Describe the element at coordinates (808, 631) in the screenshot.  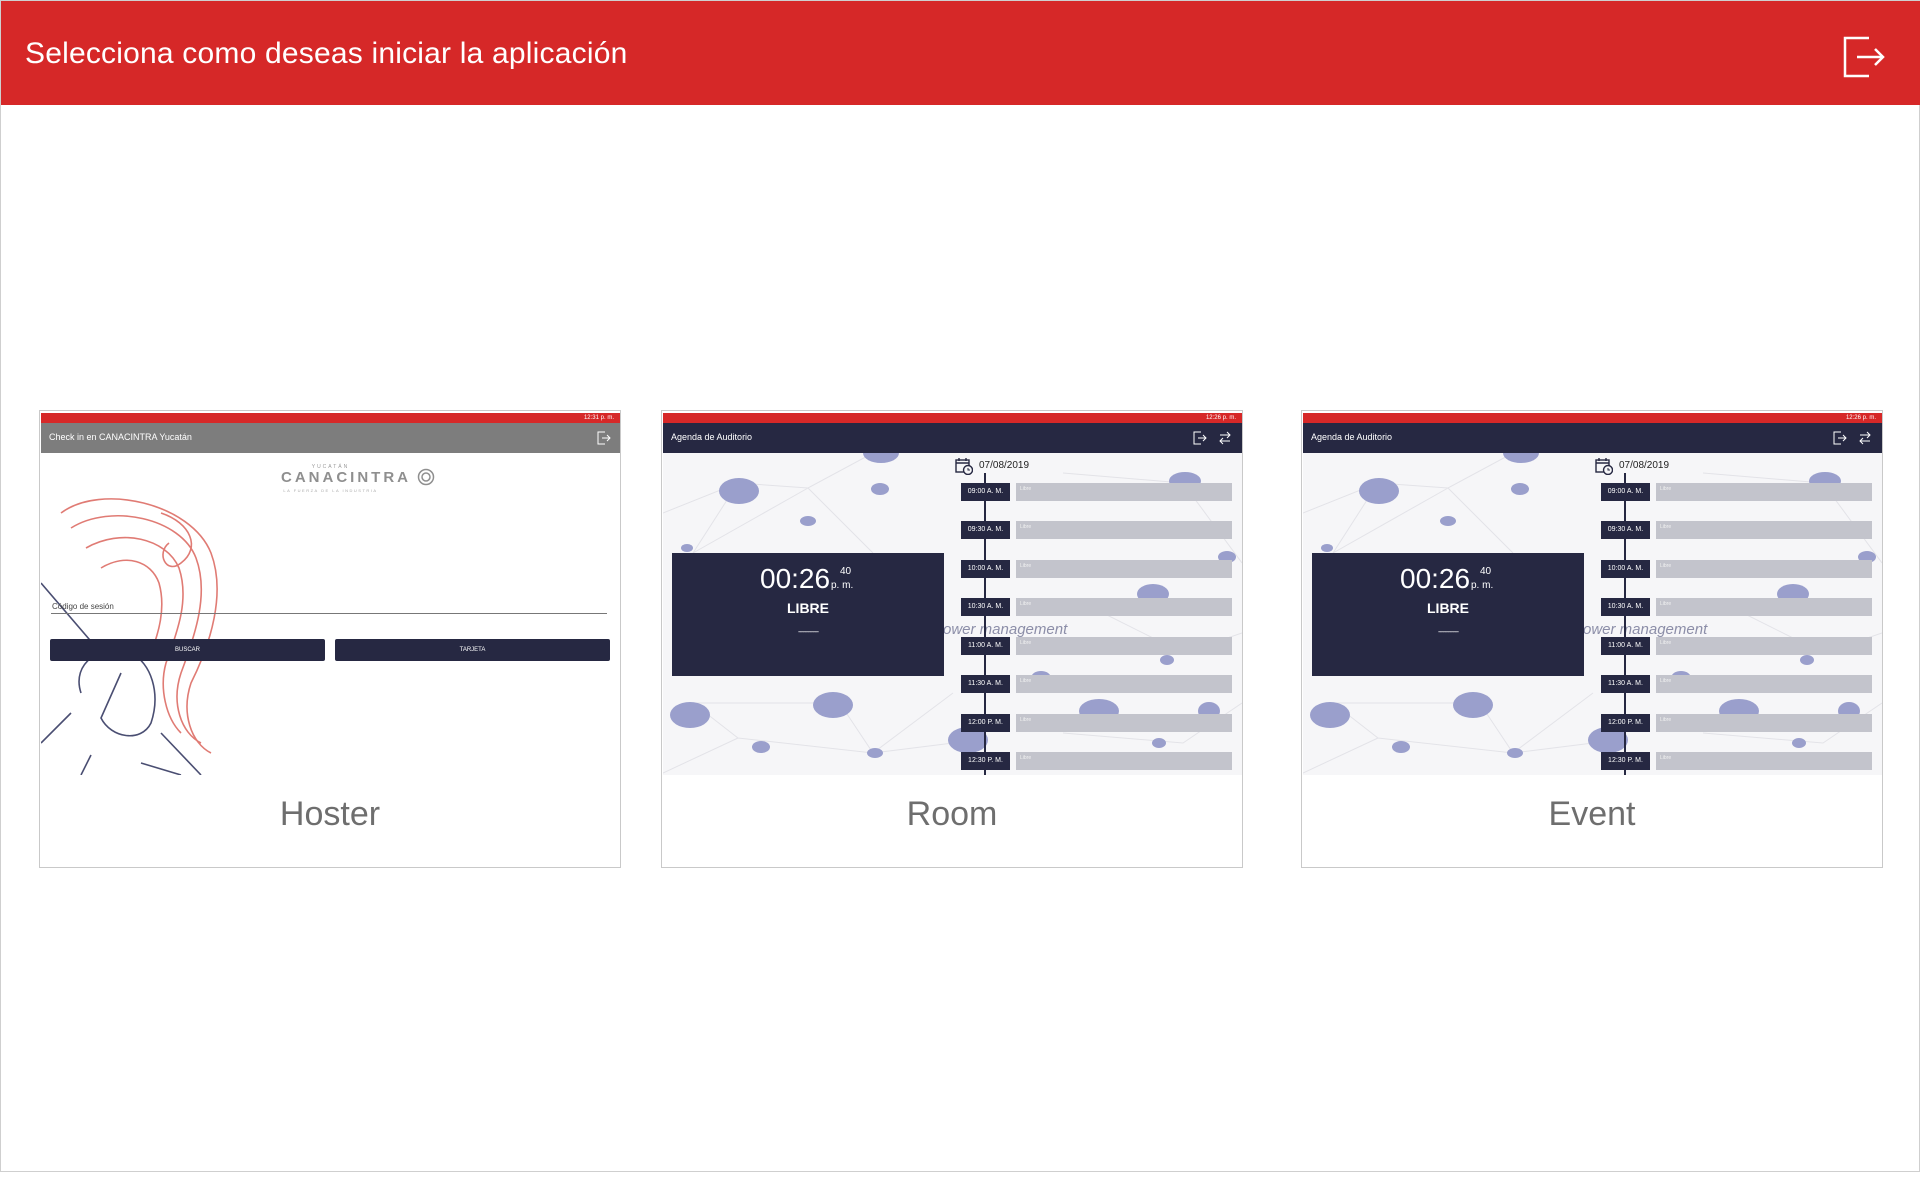
I see `room-status-detail: ------------` at that location.